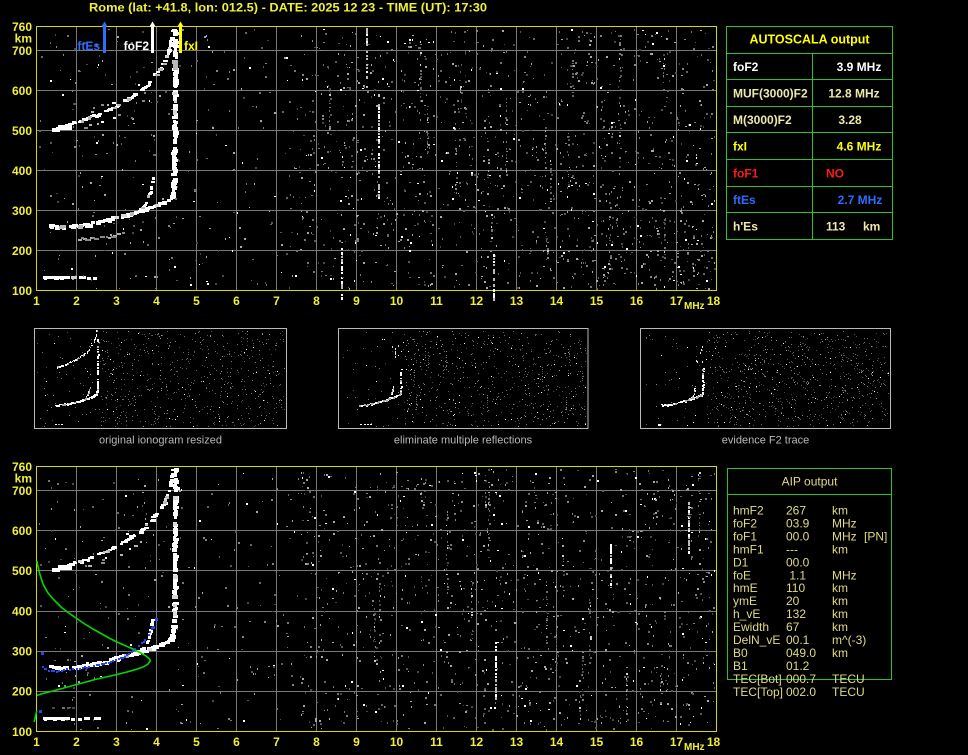 This screenshot has width=968, height=755. I want to click on svg-text: 3.28, so click(850, 120).